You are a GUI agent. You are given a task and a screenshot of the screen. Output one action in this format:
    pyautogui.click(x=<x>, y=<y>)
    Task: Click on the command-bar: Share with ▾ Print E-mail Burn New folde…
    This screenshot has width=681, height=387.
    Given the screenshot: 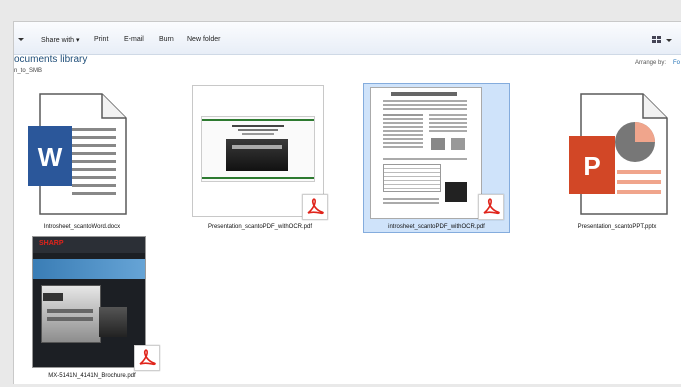 What is the action you would take?
    pyautogui.click(x=347, y=38)
    